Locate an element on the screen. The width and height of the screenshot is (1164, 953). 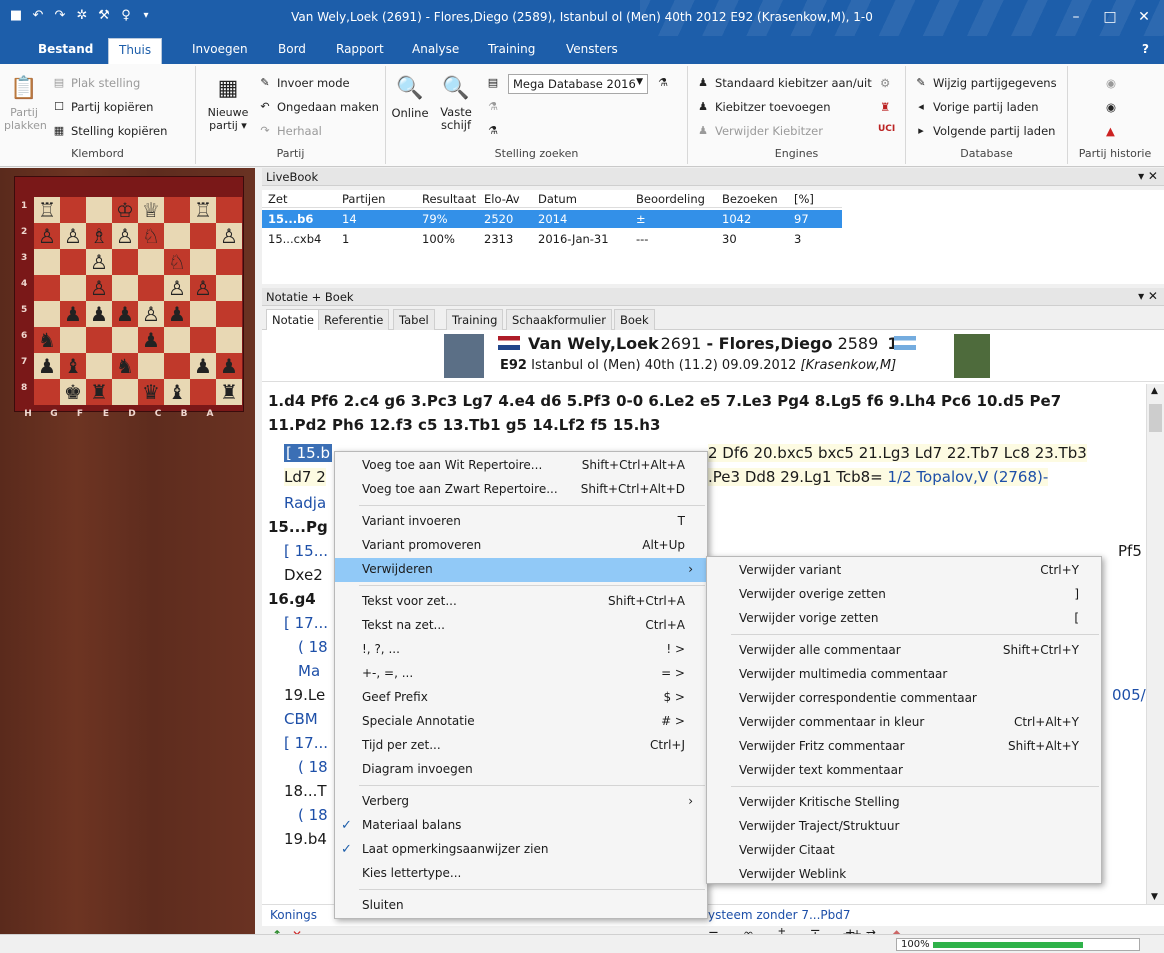
board-square: ♕ is located at coordinates (151, 210).